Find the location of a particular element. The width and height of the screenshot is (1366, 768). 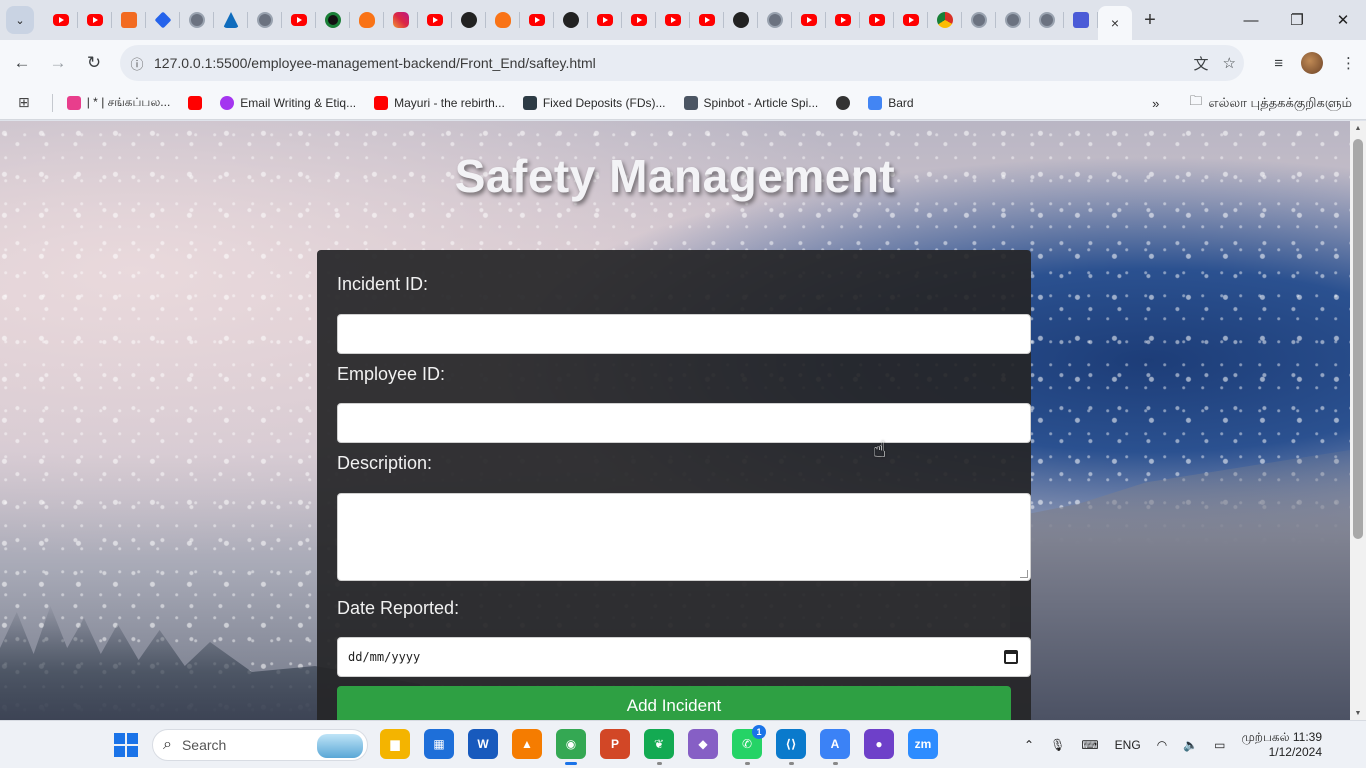

udemy-icon is located at coordinates (227, 102).